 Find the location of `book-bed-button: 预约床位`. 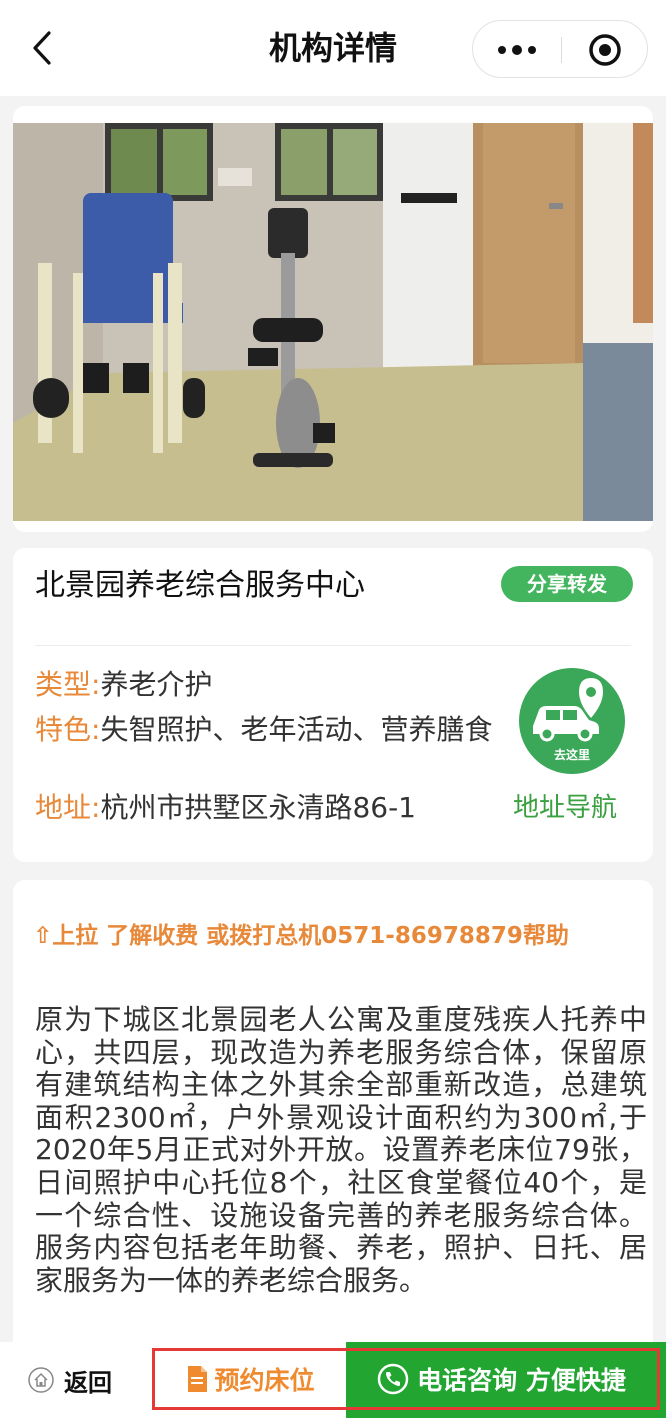

book-bed-button: 预约床位 is located at coordinates (249, 1379).